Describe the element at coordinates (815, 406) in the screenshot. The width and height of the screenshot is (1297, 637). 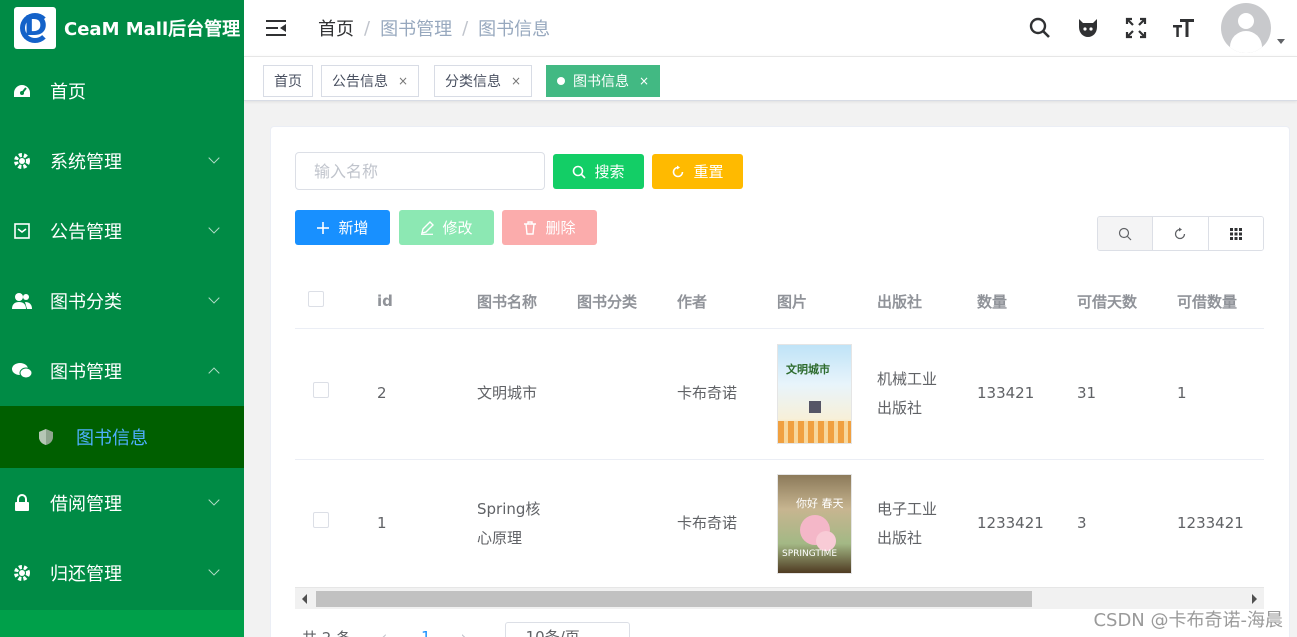
I see `qr-code-icon` at that location.